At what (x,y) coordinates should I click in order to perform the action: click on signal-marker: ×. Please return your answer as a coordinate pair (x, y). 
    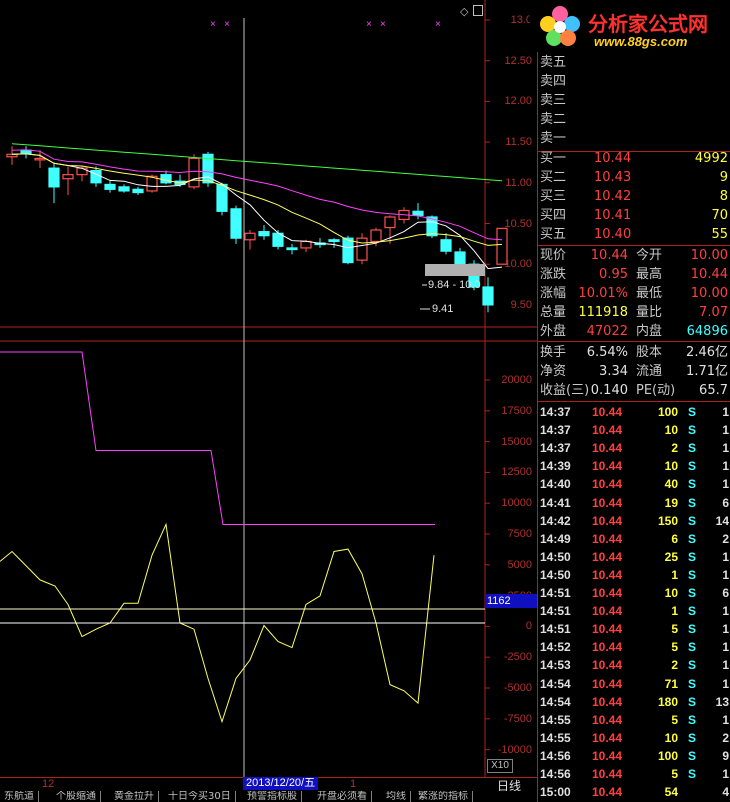
    Looking at the image, I should click on (227, 24).